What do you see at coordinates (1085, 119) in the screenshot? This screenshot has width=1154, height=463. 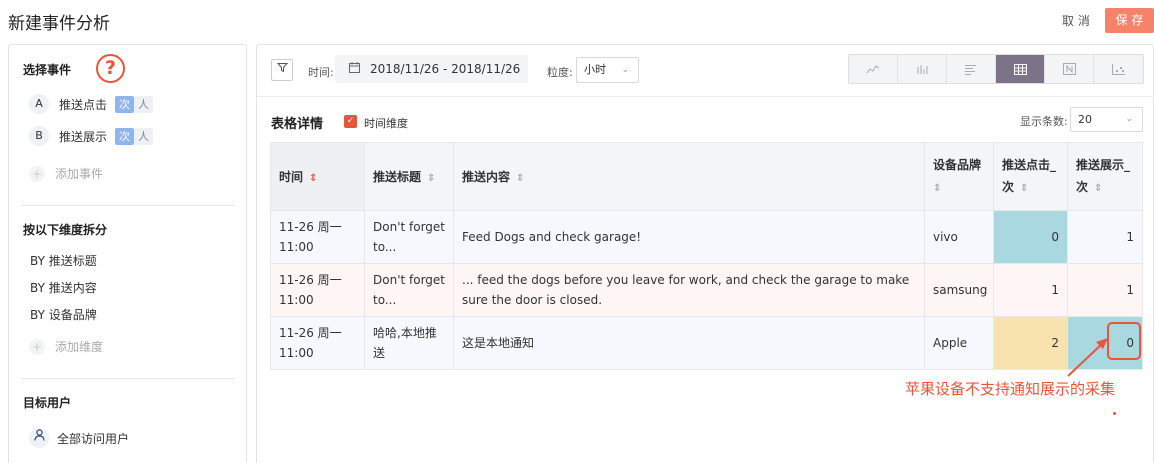 I see `rows-count-value: 20` at bounding box center [1085, 119].